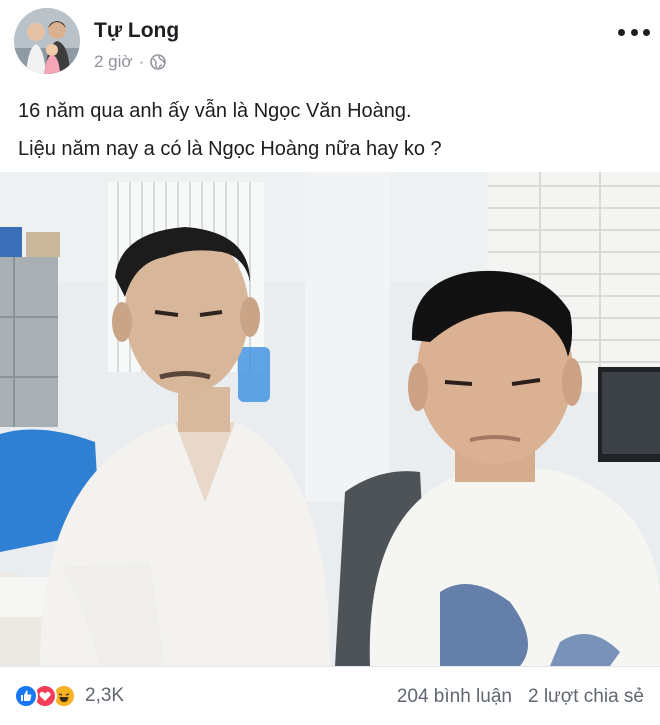  What do you see at coordinates (520, 697) in the screenshot?
I see `post-stats: 204 bình luận 2 lượt chia sẻ` at bounding box center [520, 697].